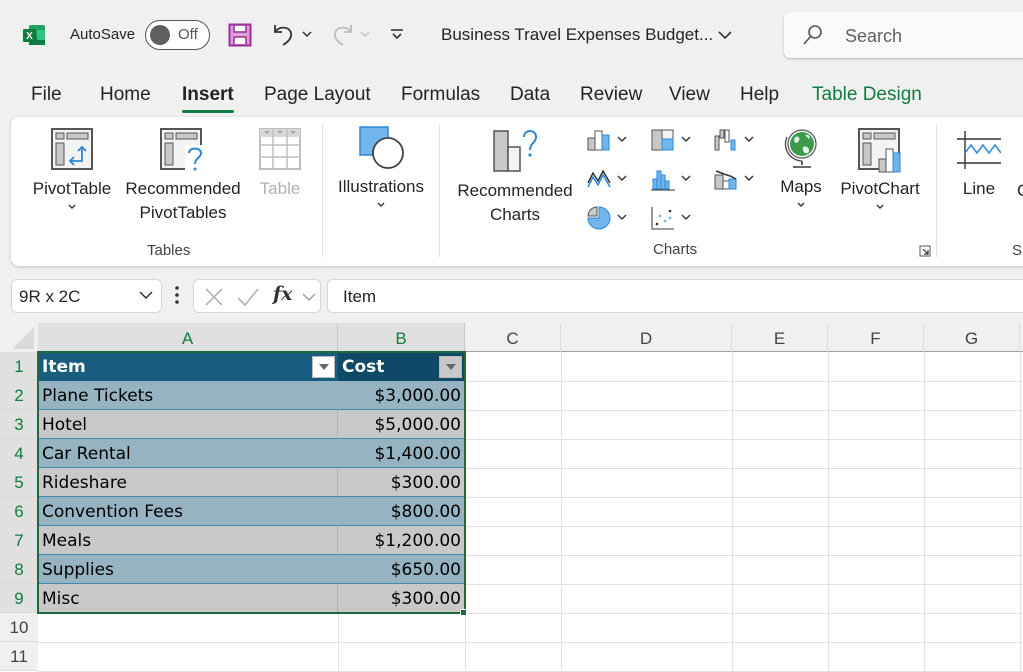  I want to click on tab-page-layout: Page Layout, so click(317, 95).